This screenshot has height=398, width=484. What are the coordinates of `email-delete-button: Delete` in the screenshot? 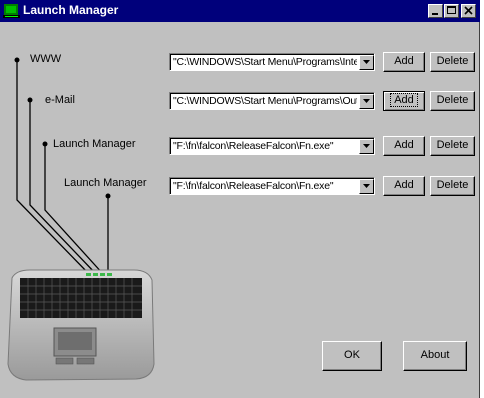 It's located at (452, 101).